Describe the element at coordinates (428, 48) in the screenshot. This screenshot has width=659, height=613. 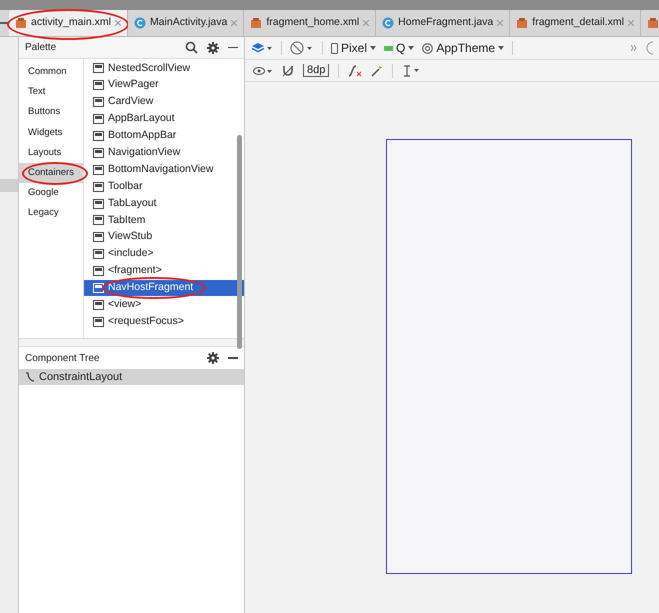
I see `theme-icon` at that location.